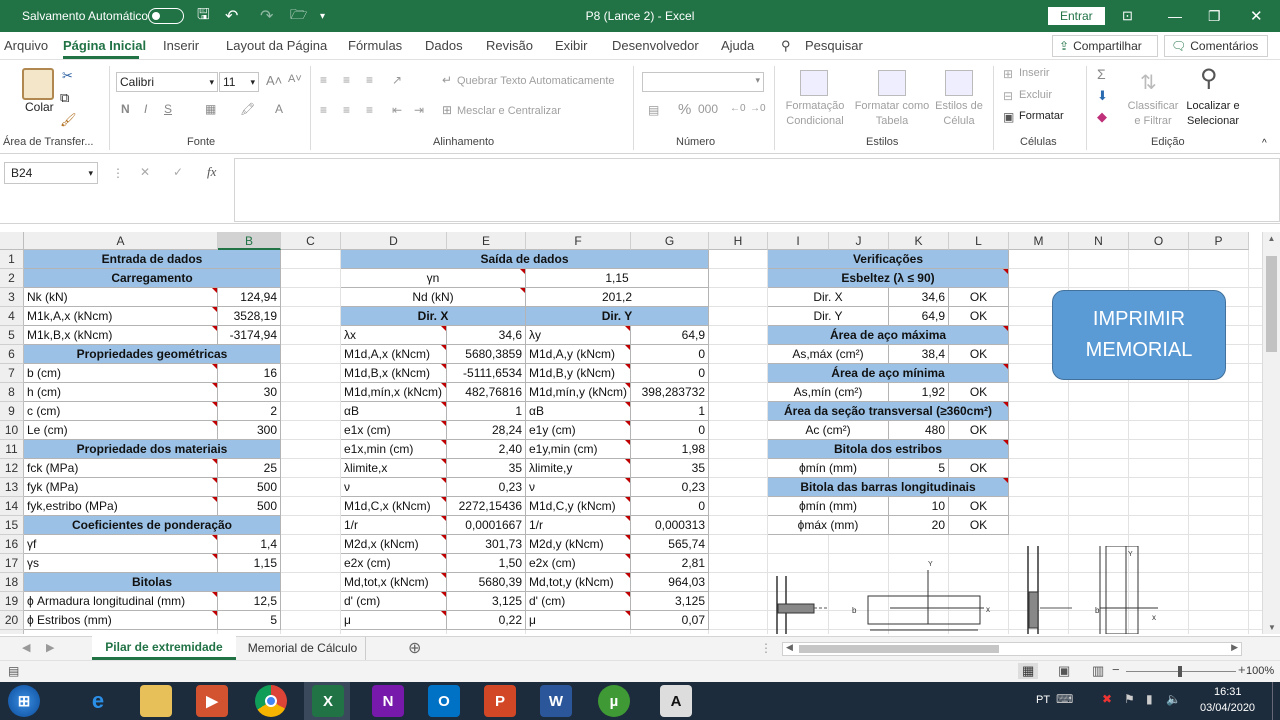 The height and width of the screenshot is (720, 1280). What do you see at coordinates (578, 335) in the screenshot?
I see `output-label-cell: λy` at bounding box center [578, 335].